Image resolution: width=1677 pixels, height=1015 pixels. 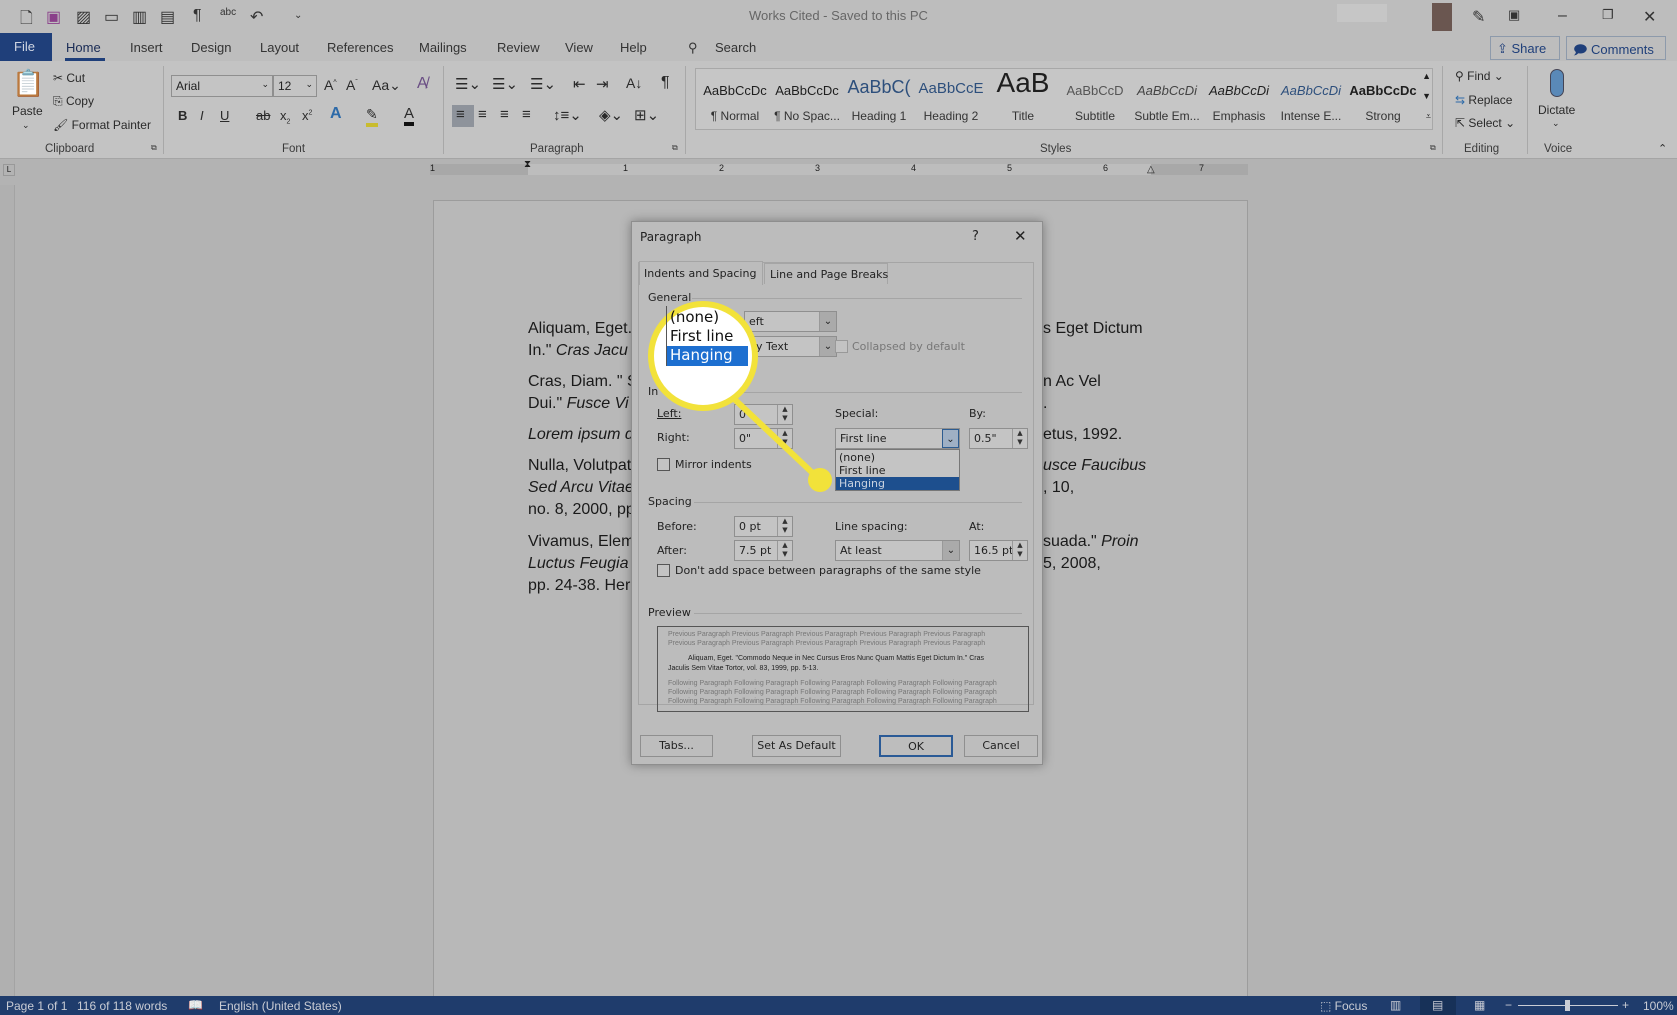 I want to click on read-mode-icon: ▥, so click(x=1395, y=1005).